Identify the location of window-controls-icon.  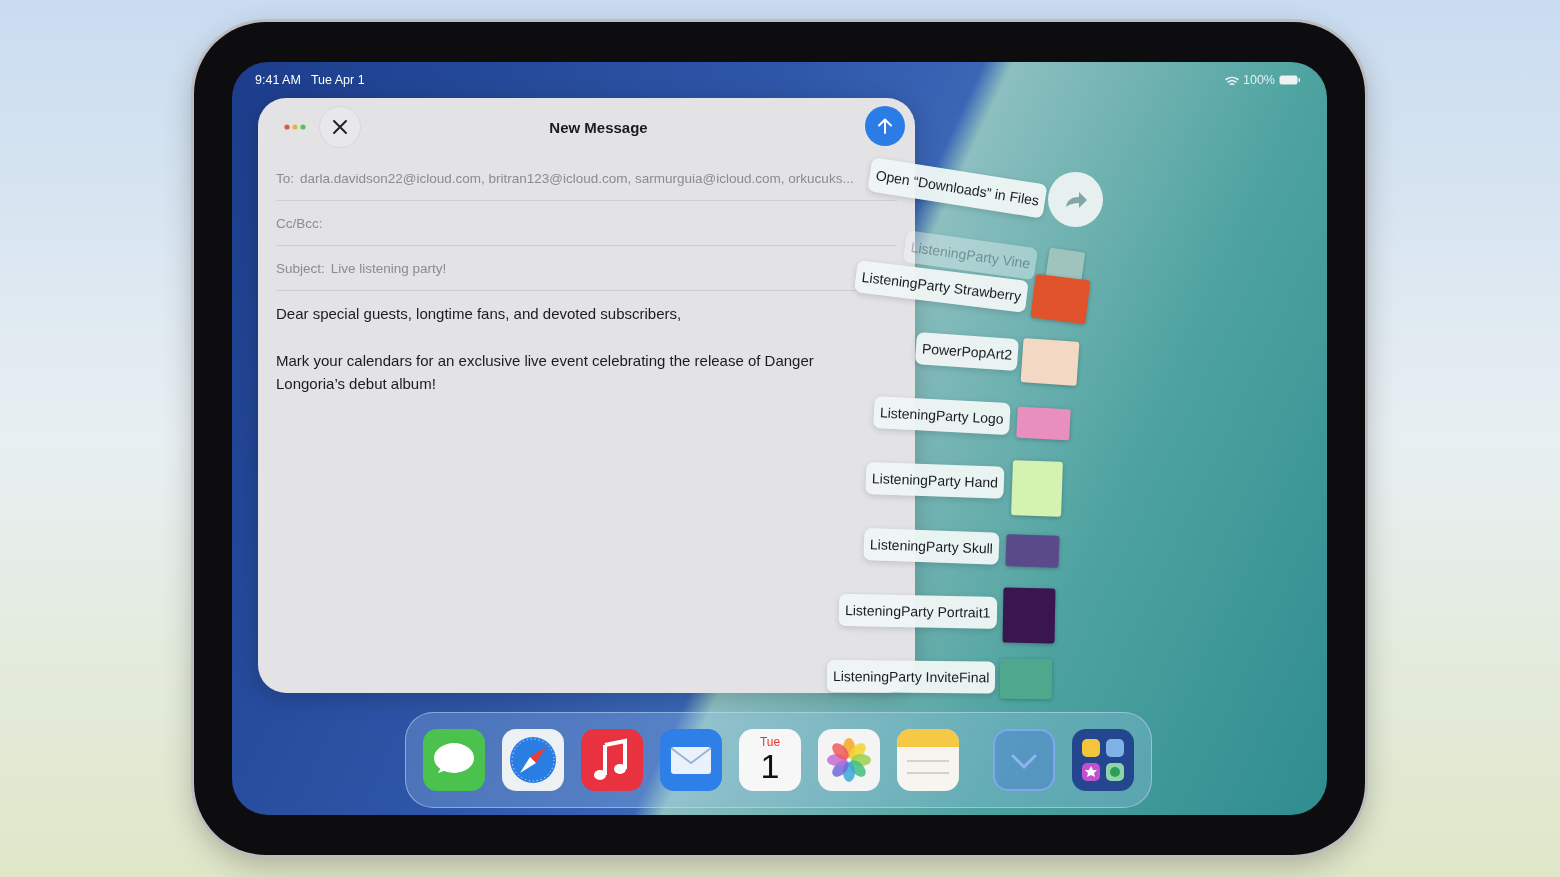
(295, 127).